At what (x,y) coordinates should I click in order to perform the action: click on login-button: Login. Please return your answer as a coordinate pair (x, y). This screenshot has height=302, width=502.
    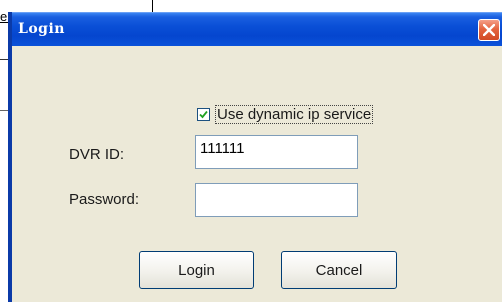
    Looking at the image, I should click on (196, 270).